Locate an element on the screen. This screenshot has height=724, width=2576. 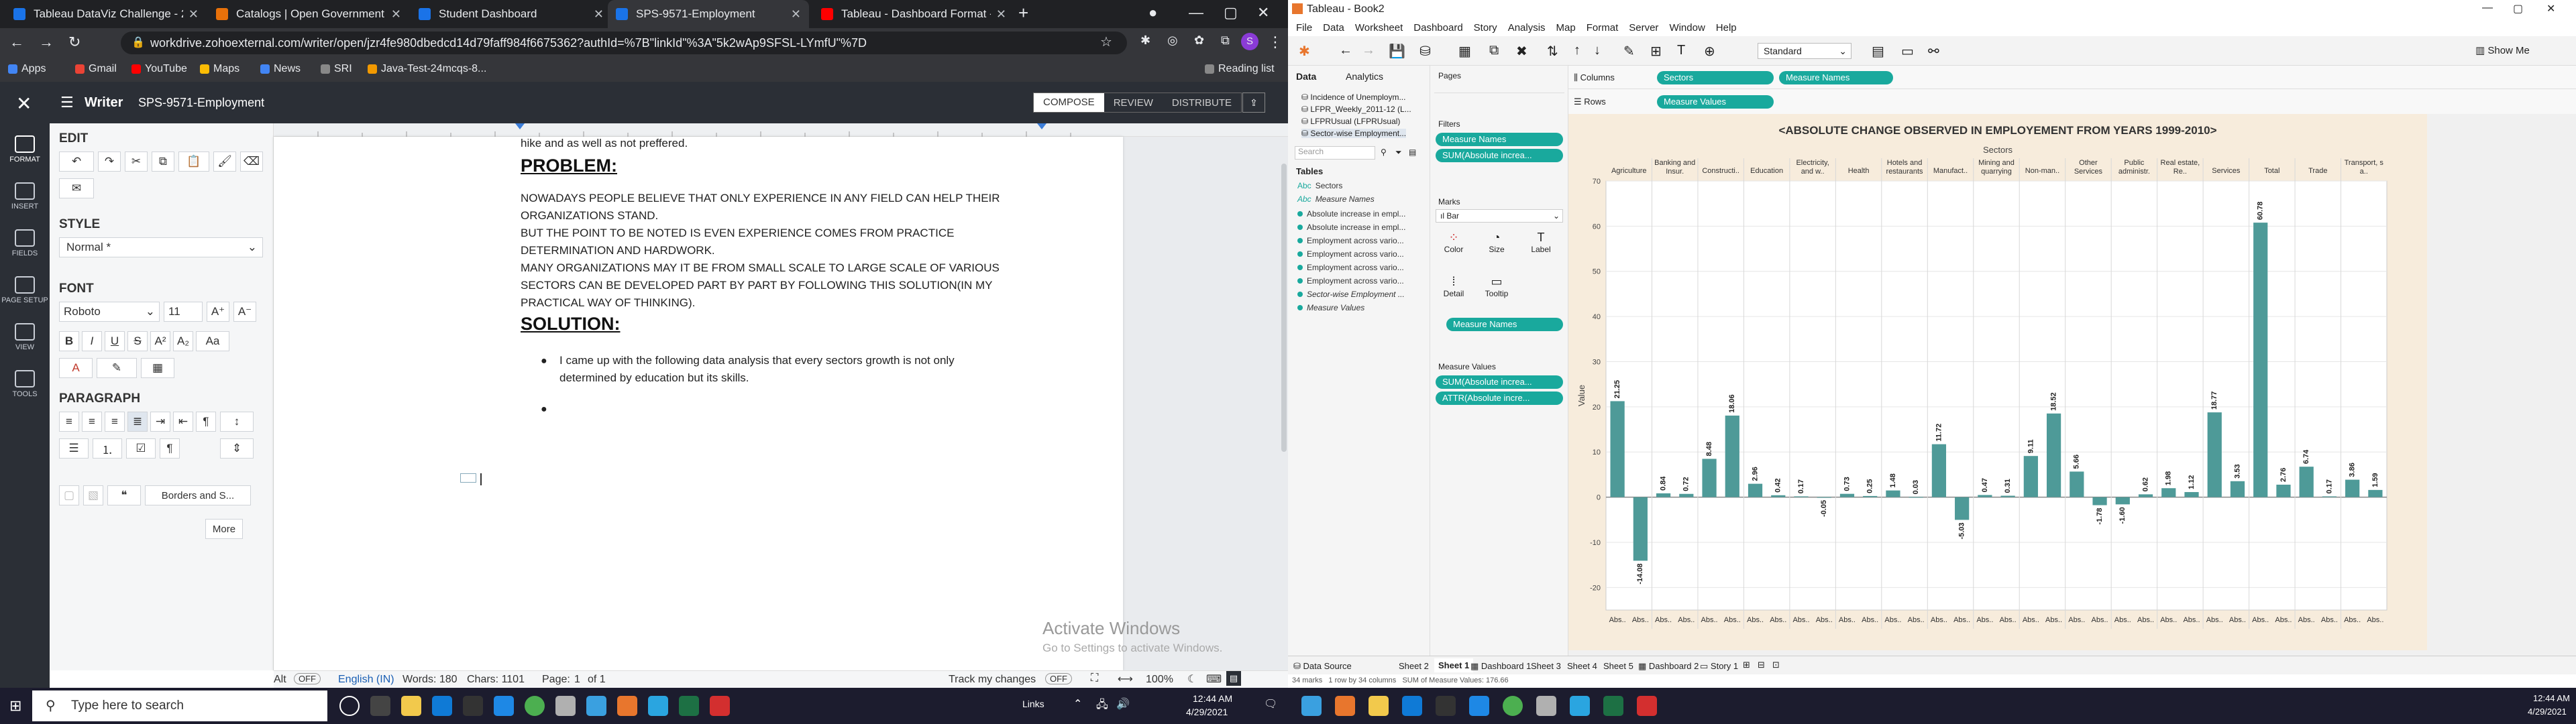
share-icon: ⚯ is located at coordinates (1933, 52).